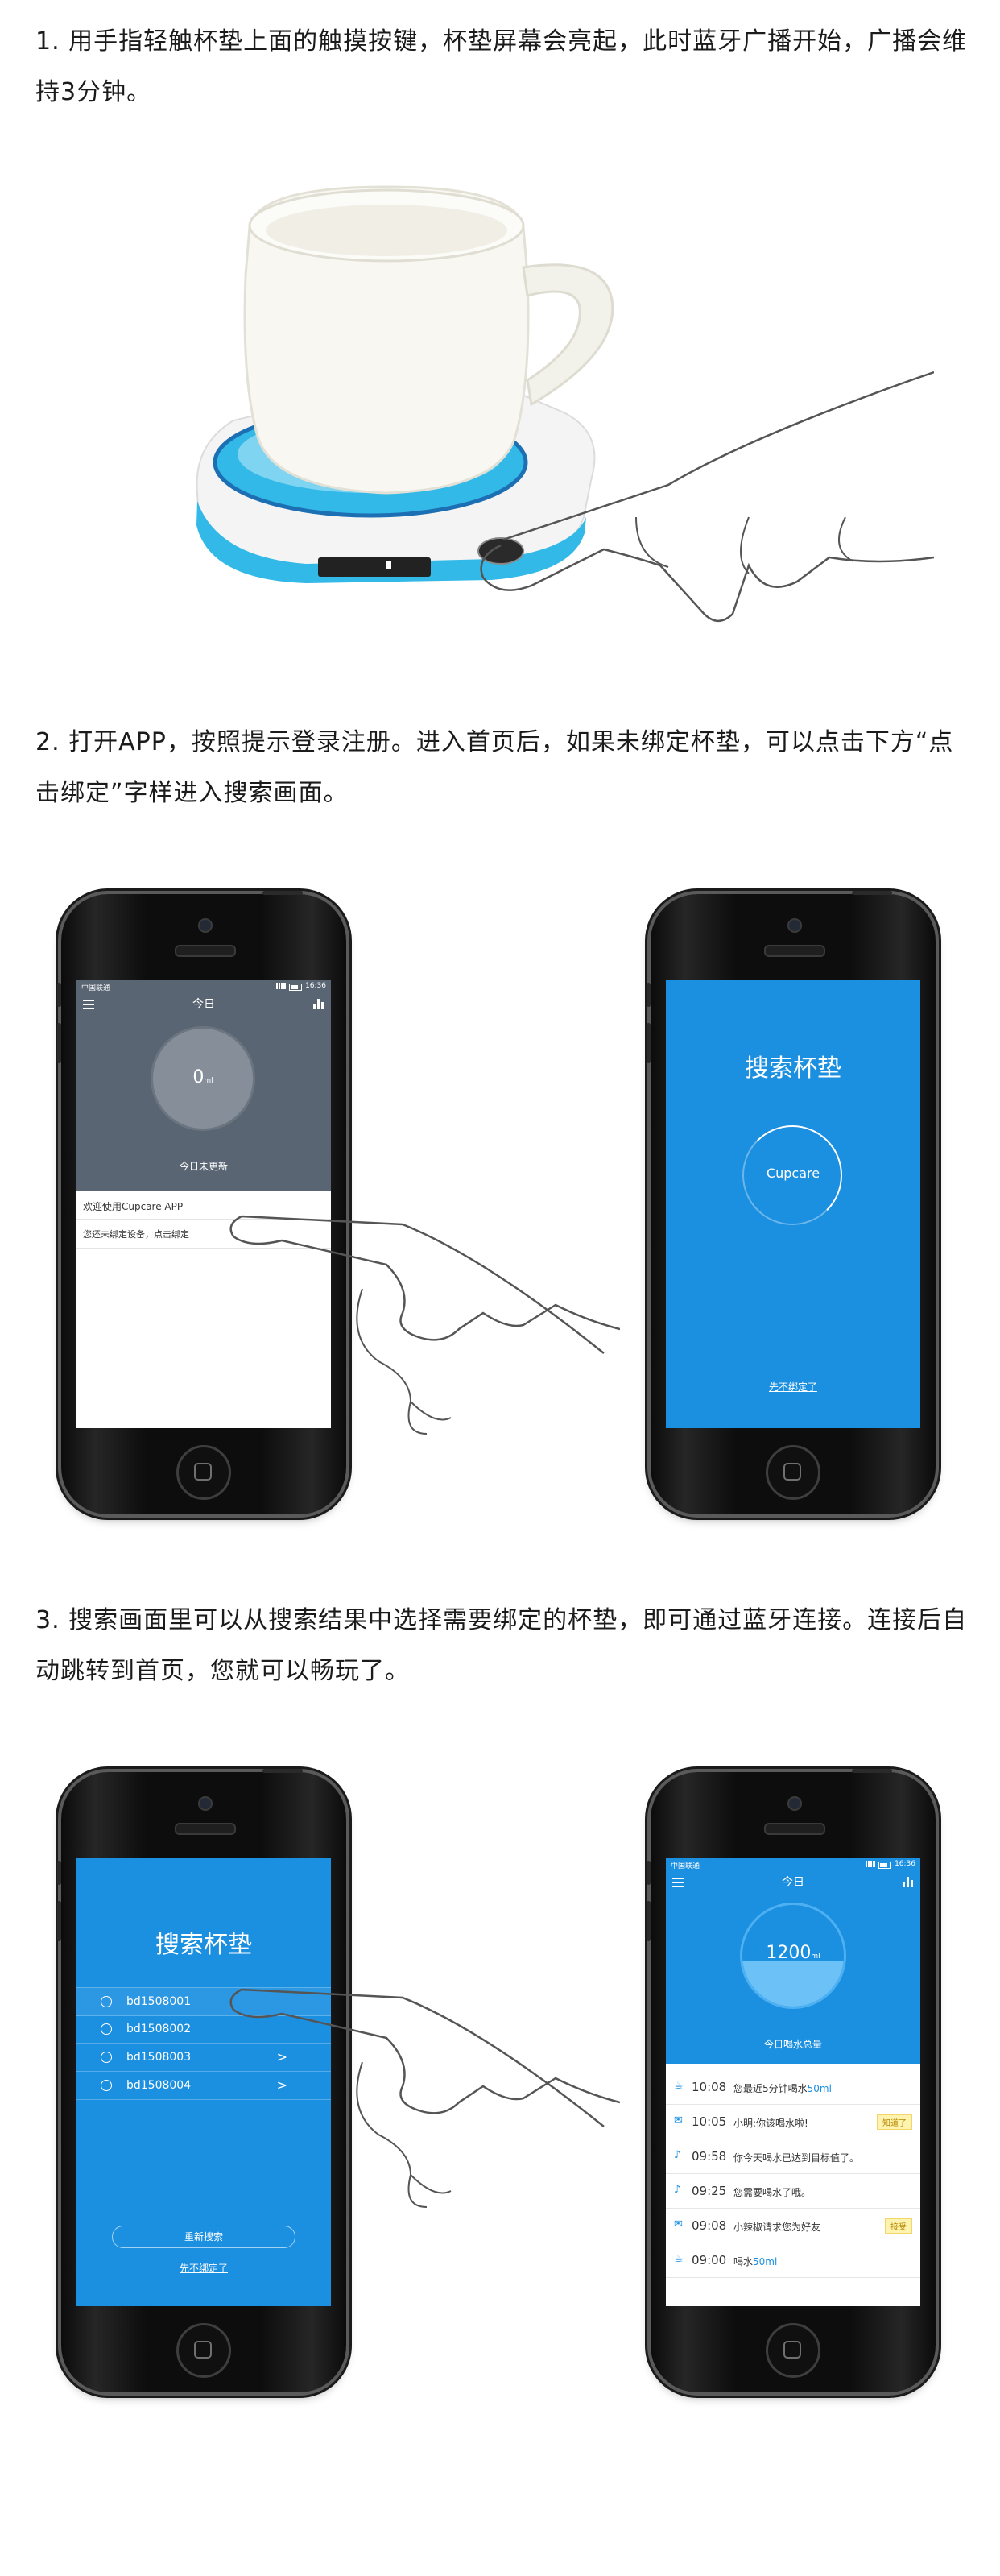  I want to click on screen: 搜索杯垫 Cupcare 先不绑定了, so click(793, 1204).